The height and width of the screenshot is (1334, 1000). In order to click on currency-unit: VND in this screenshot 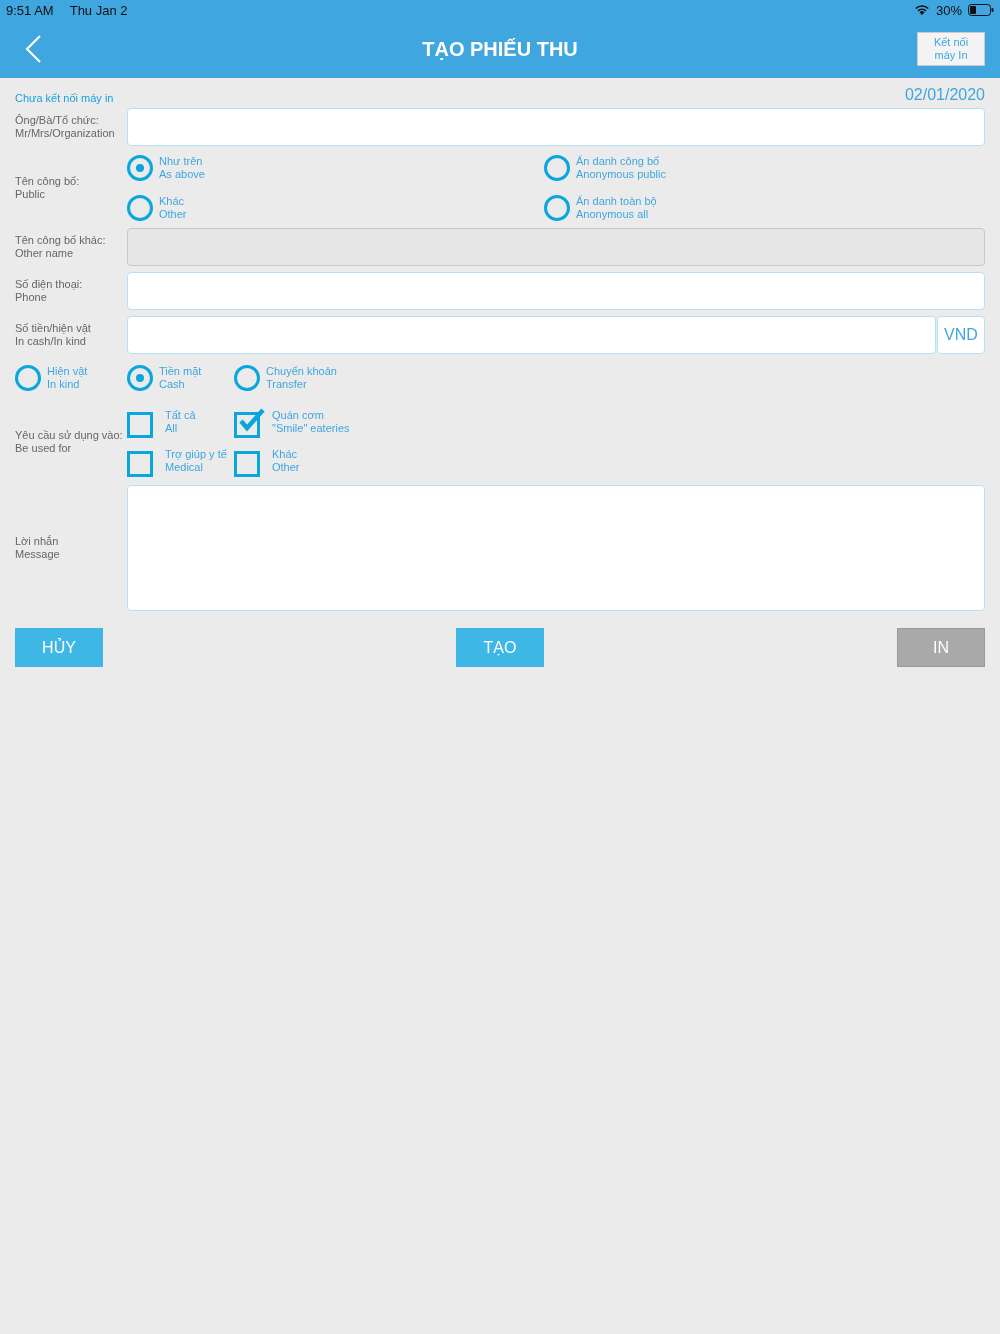, I will do `click(961, 335)`.